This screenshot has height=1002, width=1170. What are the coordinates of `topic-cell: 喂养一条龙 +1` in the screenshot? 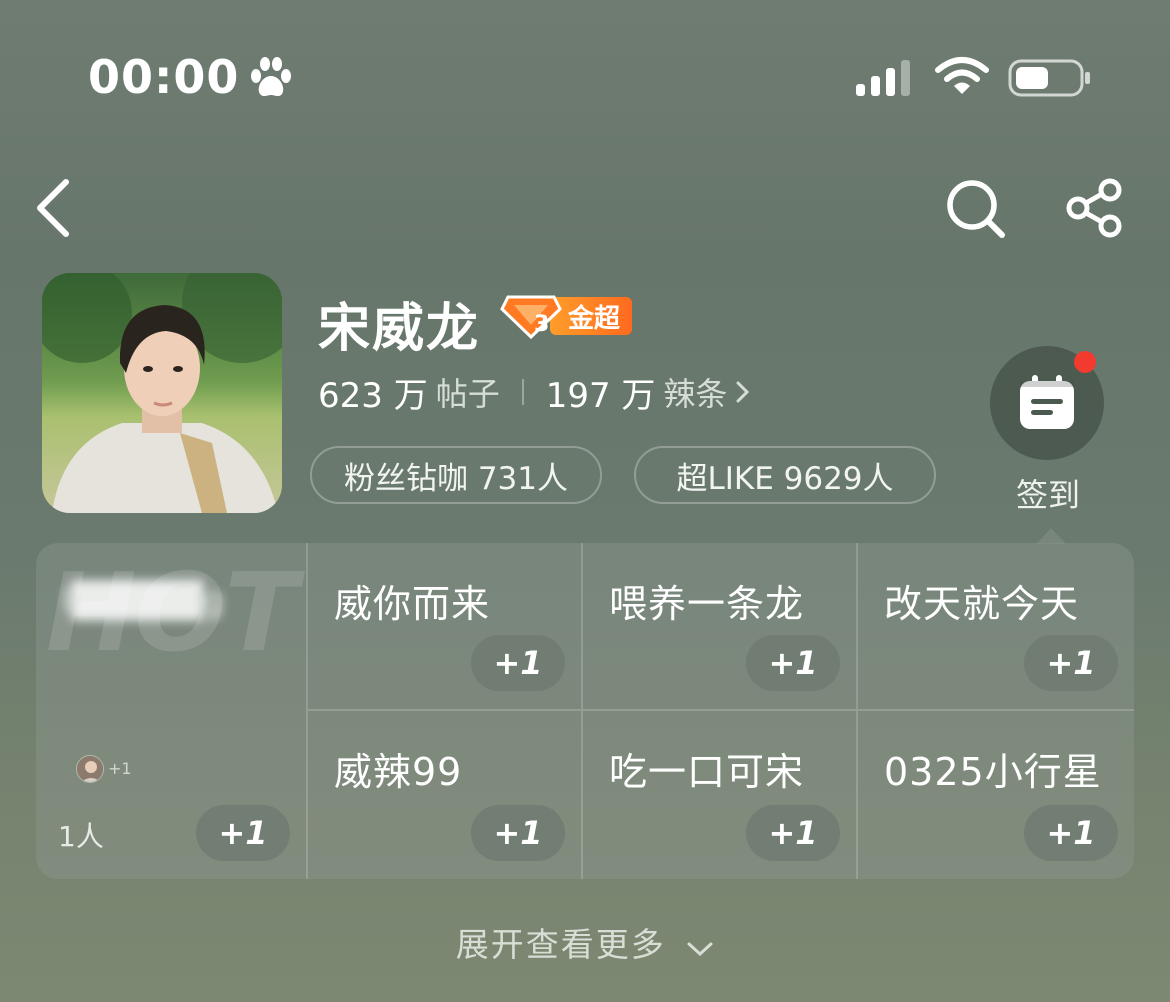 It's located at (720, 627).